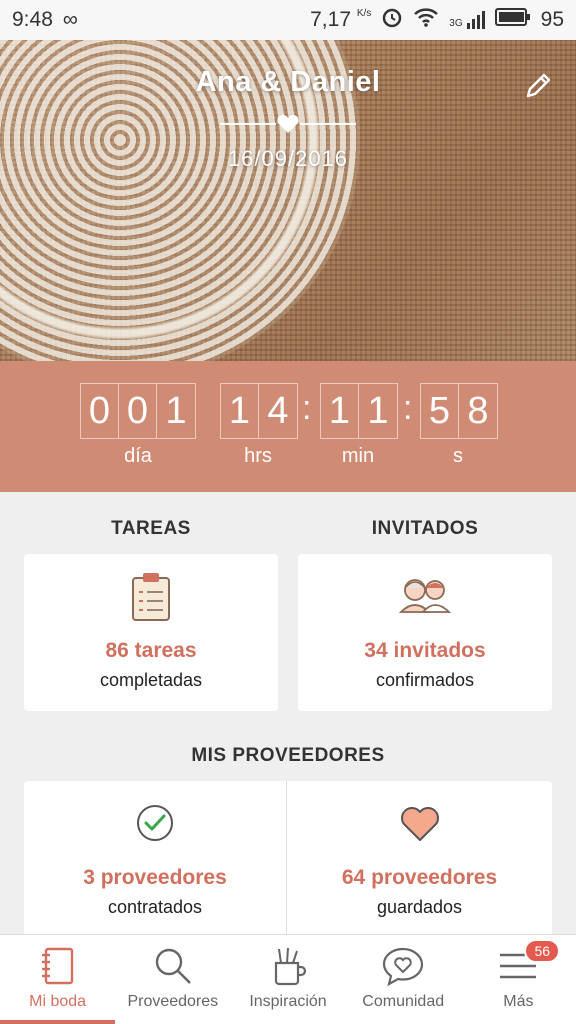 This screenshot has height=1024, width=576. What do you see at coordinates (155, 907) in the screenshot?
I see `contratados-sub: contratados` at bounding box center [155, 907].